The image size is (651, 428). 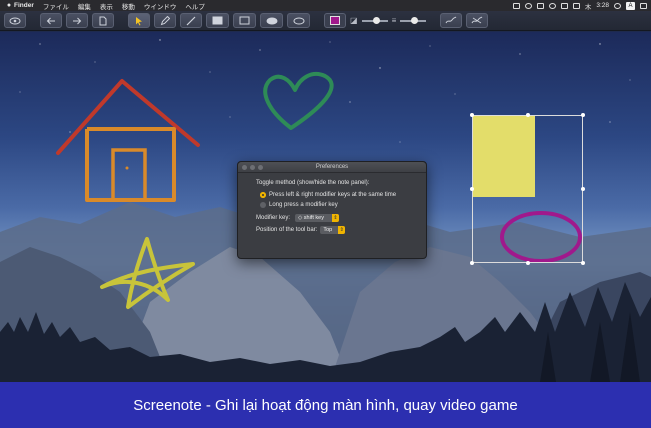 What do you see at coordinates (583, 115) in the screenshot?
I see `resize-handle-tr` at bounding box center [583, 115].